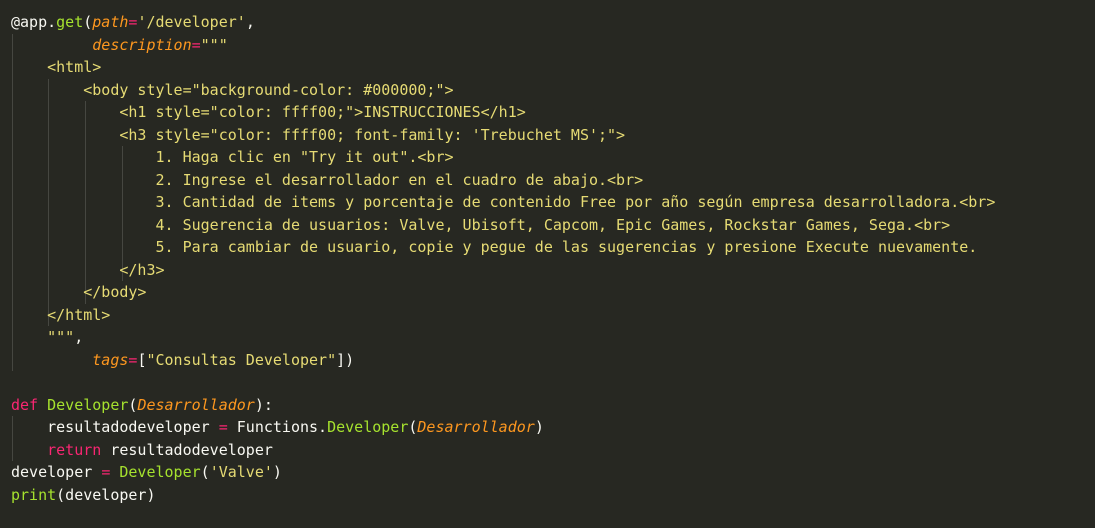 The width and height of the screenshot is (1095, 528). What do you see at coordinates (241, 359) in the screenshot?
I see `code-token: "Consultas Developer"` at bounding box center [241, 359].